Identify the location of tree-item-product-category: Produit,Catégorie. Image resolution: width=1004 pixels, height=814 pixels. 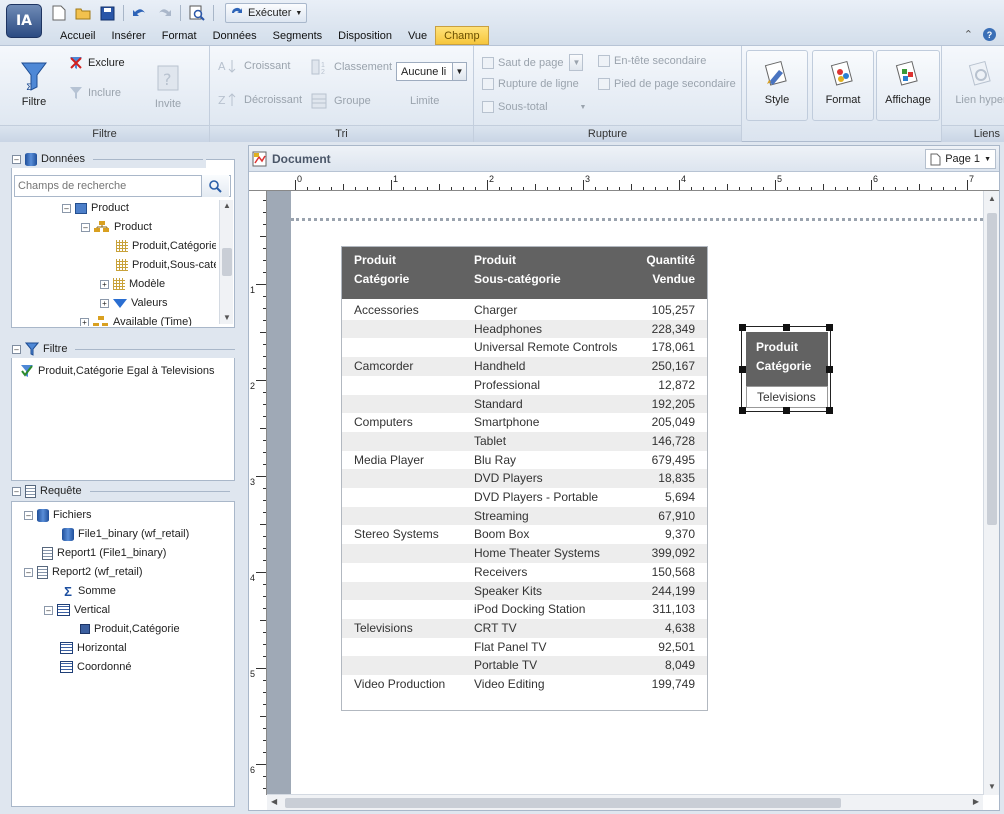
(166, 246).